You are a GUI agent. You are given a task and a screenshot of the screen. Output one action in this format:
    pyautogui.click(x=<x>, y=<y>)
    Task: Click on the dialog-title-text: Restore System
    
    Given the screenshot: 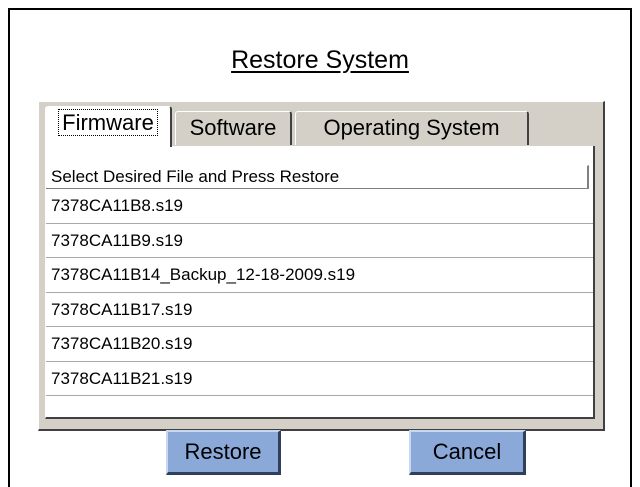 What is the action you would take?
    pyautogui.click(x=320, y=60)
    